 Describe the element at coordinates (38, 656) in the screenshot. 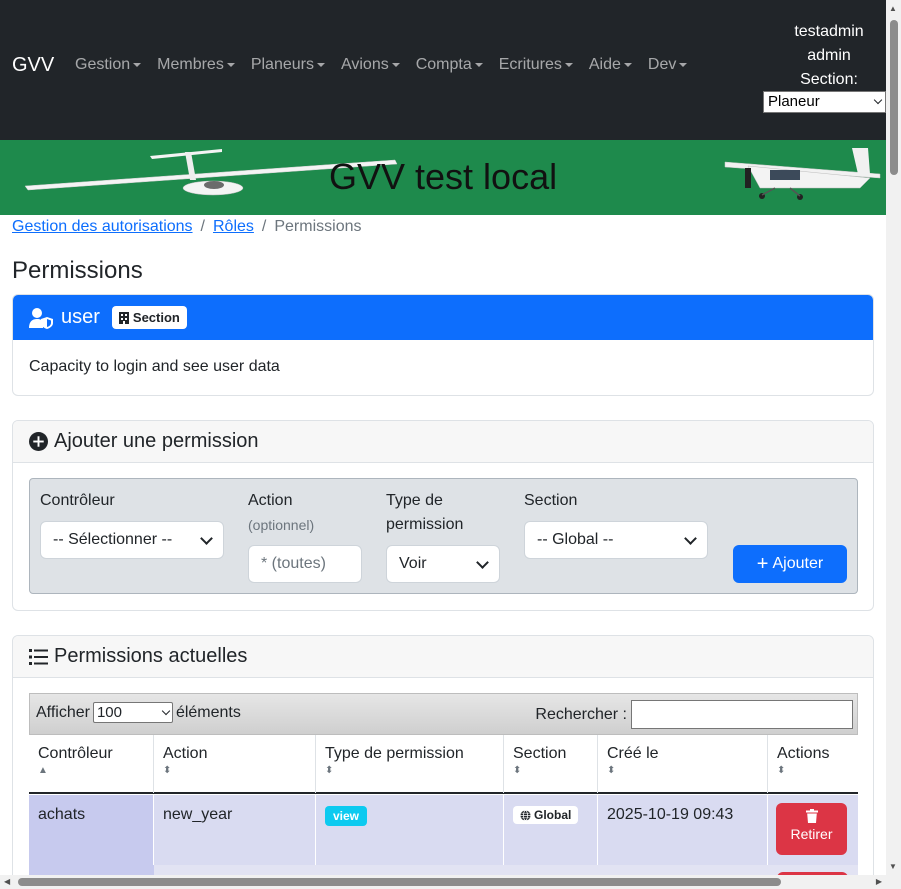

I see `list-icon` at that location.